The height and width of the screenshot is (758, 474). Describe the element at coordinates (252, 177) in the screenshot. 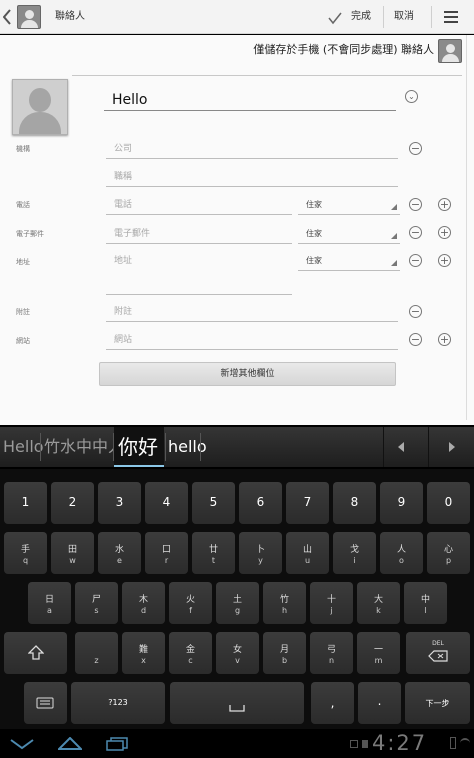

I see `job-title-input: 職稱` at that location.